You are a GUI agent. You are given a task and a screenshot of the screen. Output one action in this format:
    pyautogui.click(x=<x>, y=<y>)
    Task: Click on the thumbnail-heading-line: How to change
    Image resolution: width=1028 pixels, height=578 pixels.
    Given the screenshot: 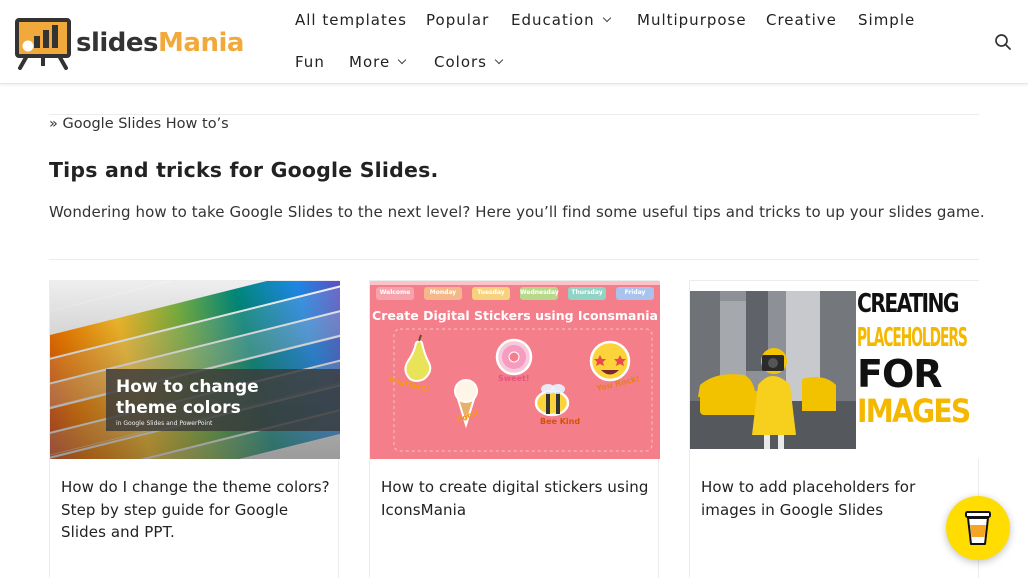 What is the action you would take?
    pyautogui.click(x=187, y=387)
    